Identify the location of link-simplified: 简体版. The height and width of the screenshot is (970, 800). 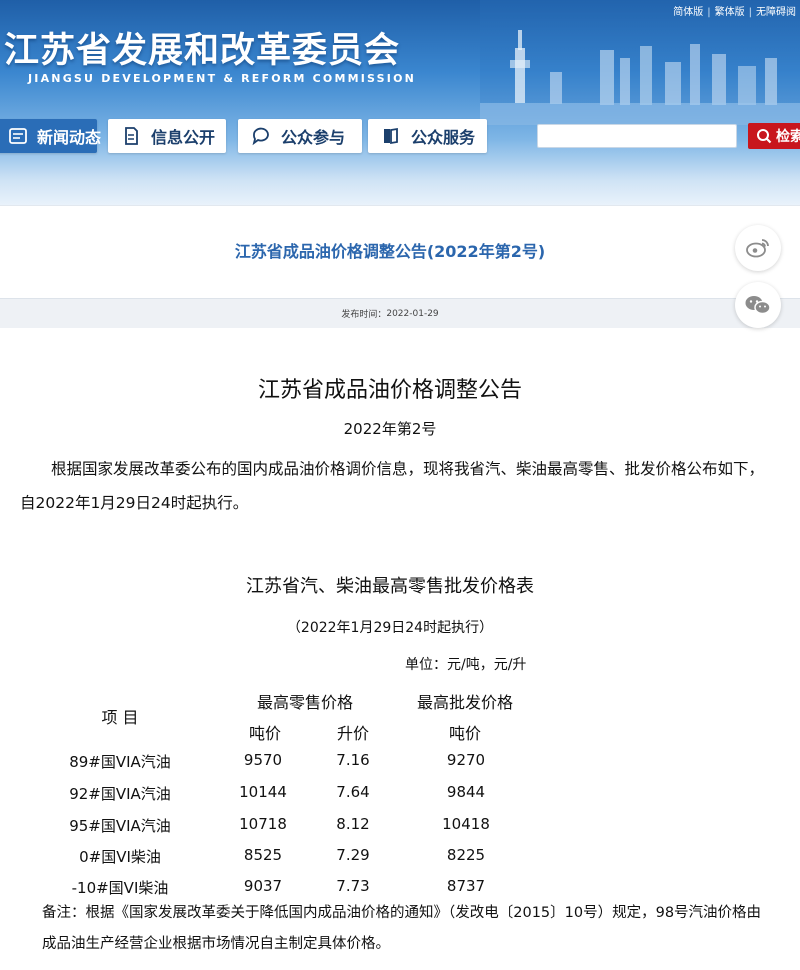
(688, 12).